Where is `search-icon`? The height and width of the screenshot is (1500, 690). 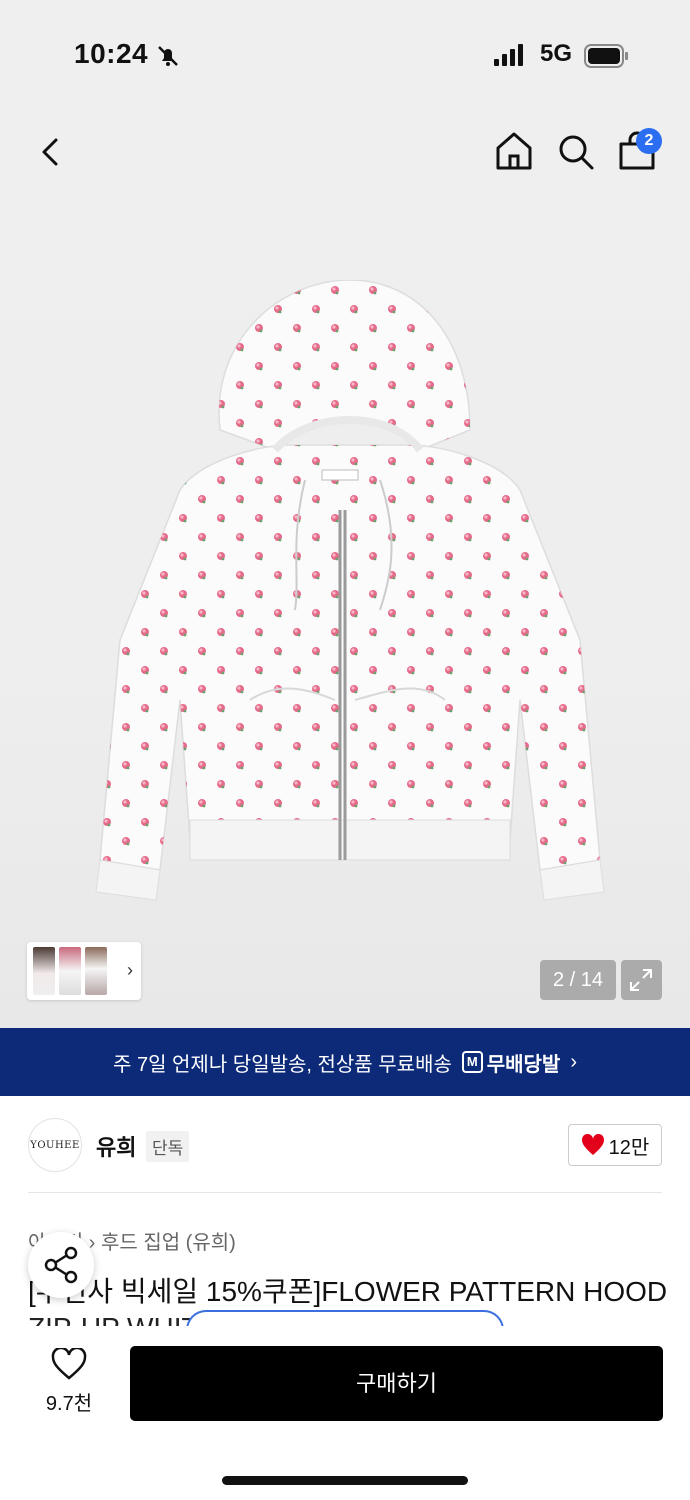
search-icon is located at coordinates (576, 152).